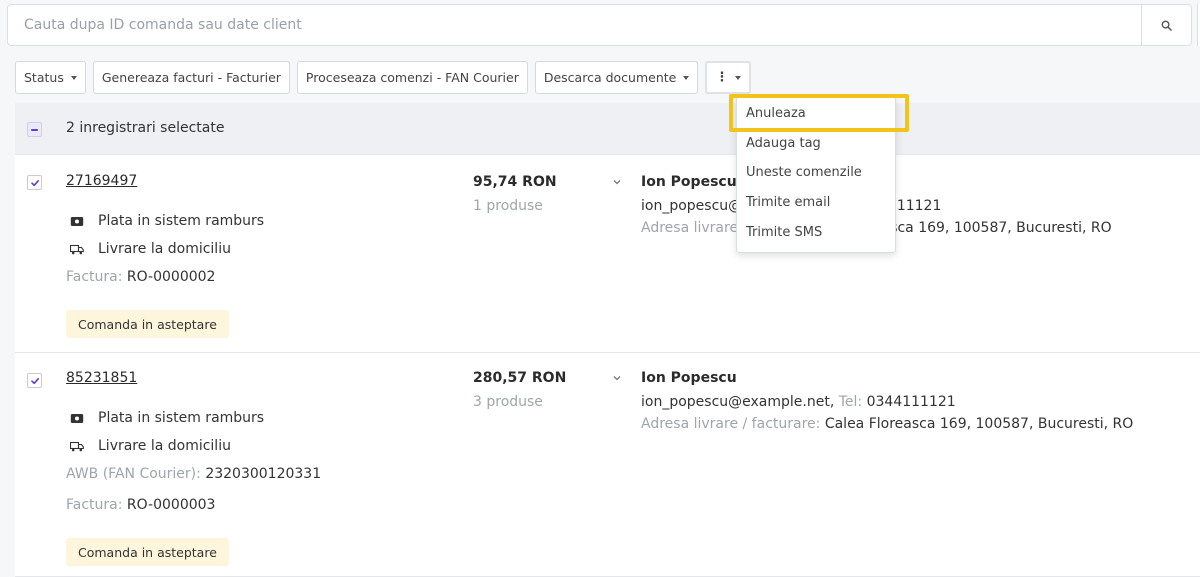  What do you see at coordinates (171, 505) in the screenshot?
I see `invoice-number: RO-0000003` at bounding box center [171, 505].